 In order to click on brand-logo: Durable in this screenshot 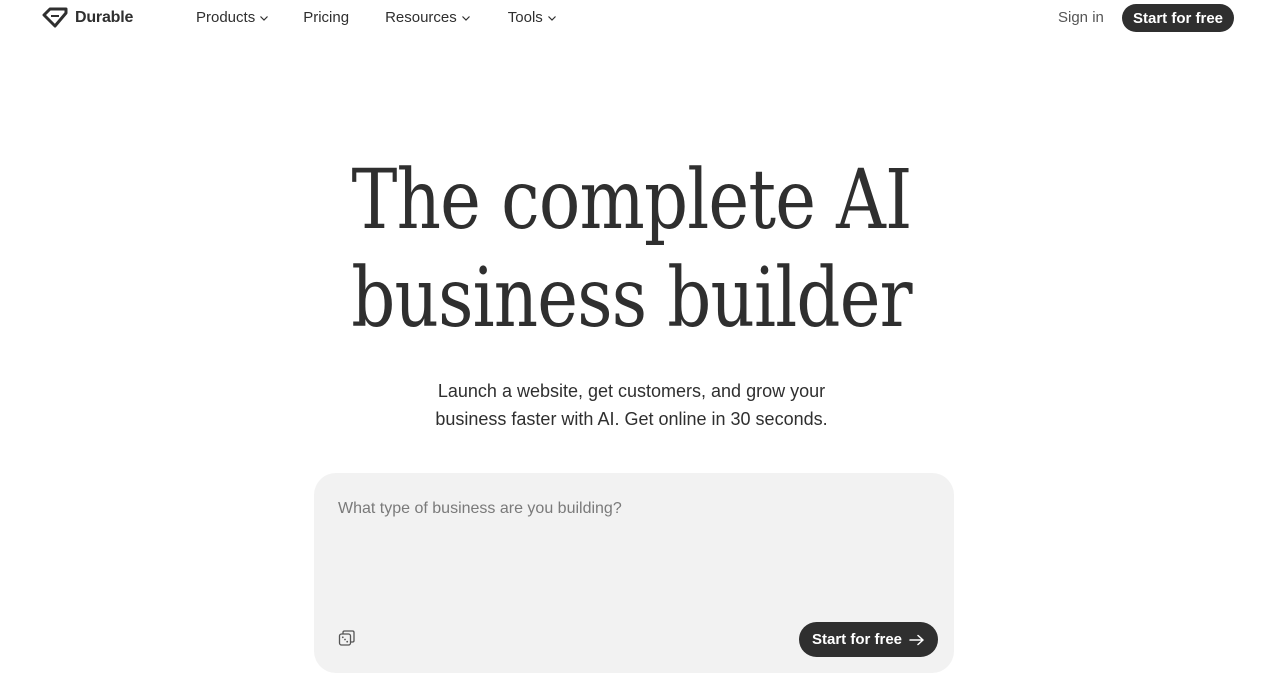, I will do `click(87, 18)`.